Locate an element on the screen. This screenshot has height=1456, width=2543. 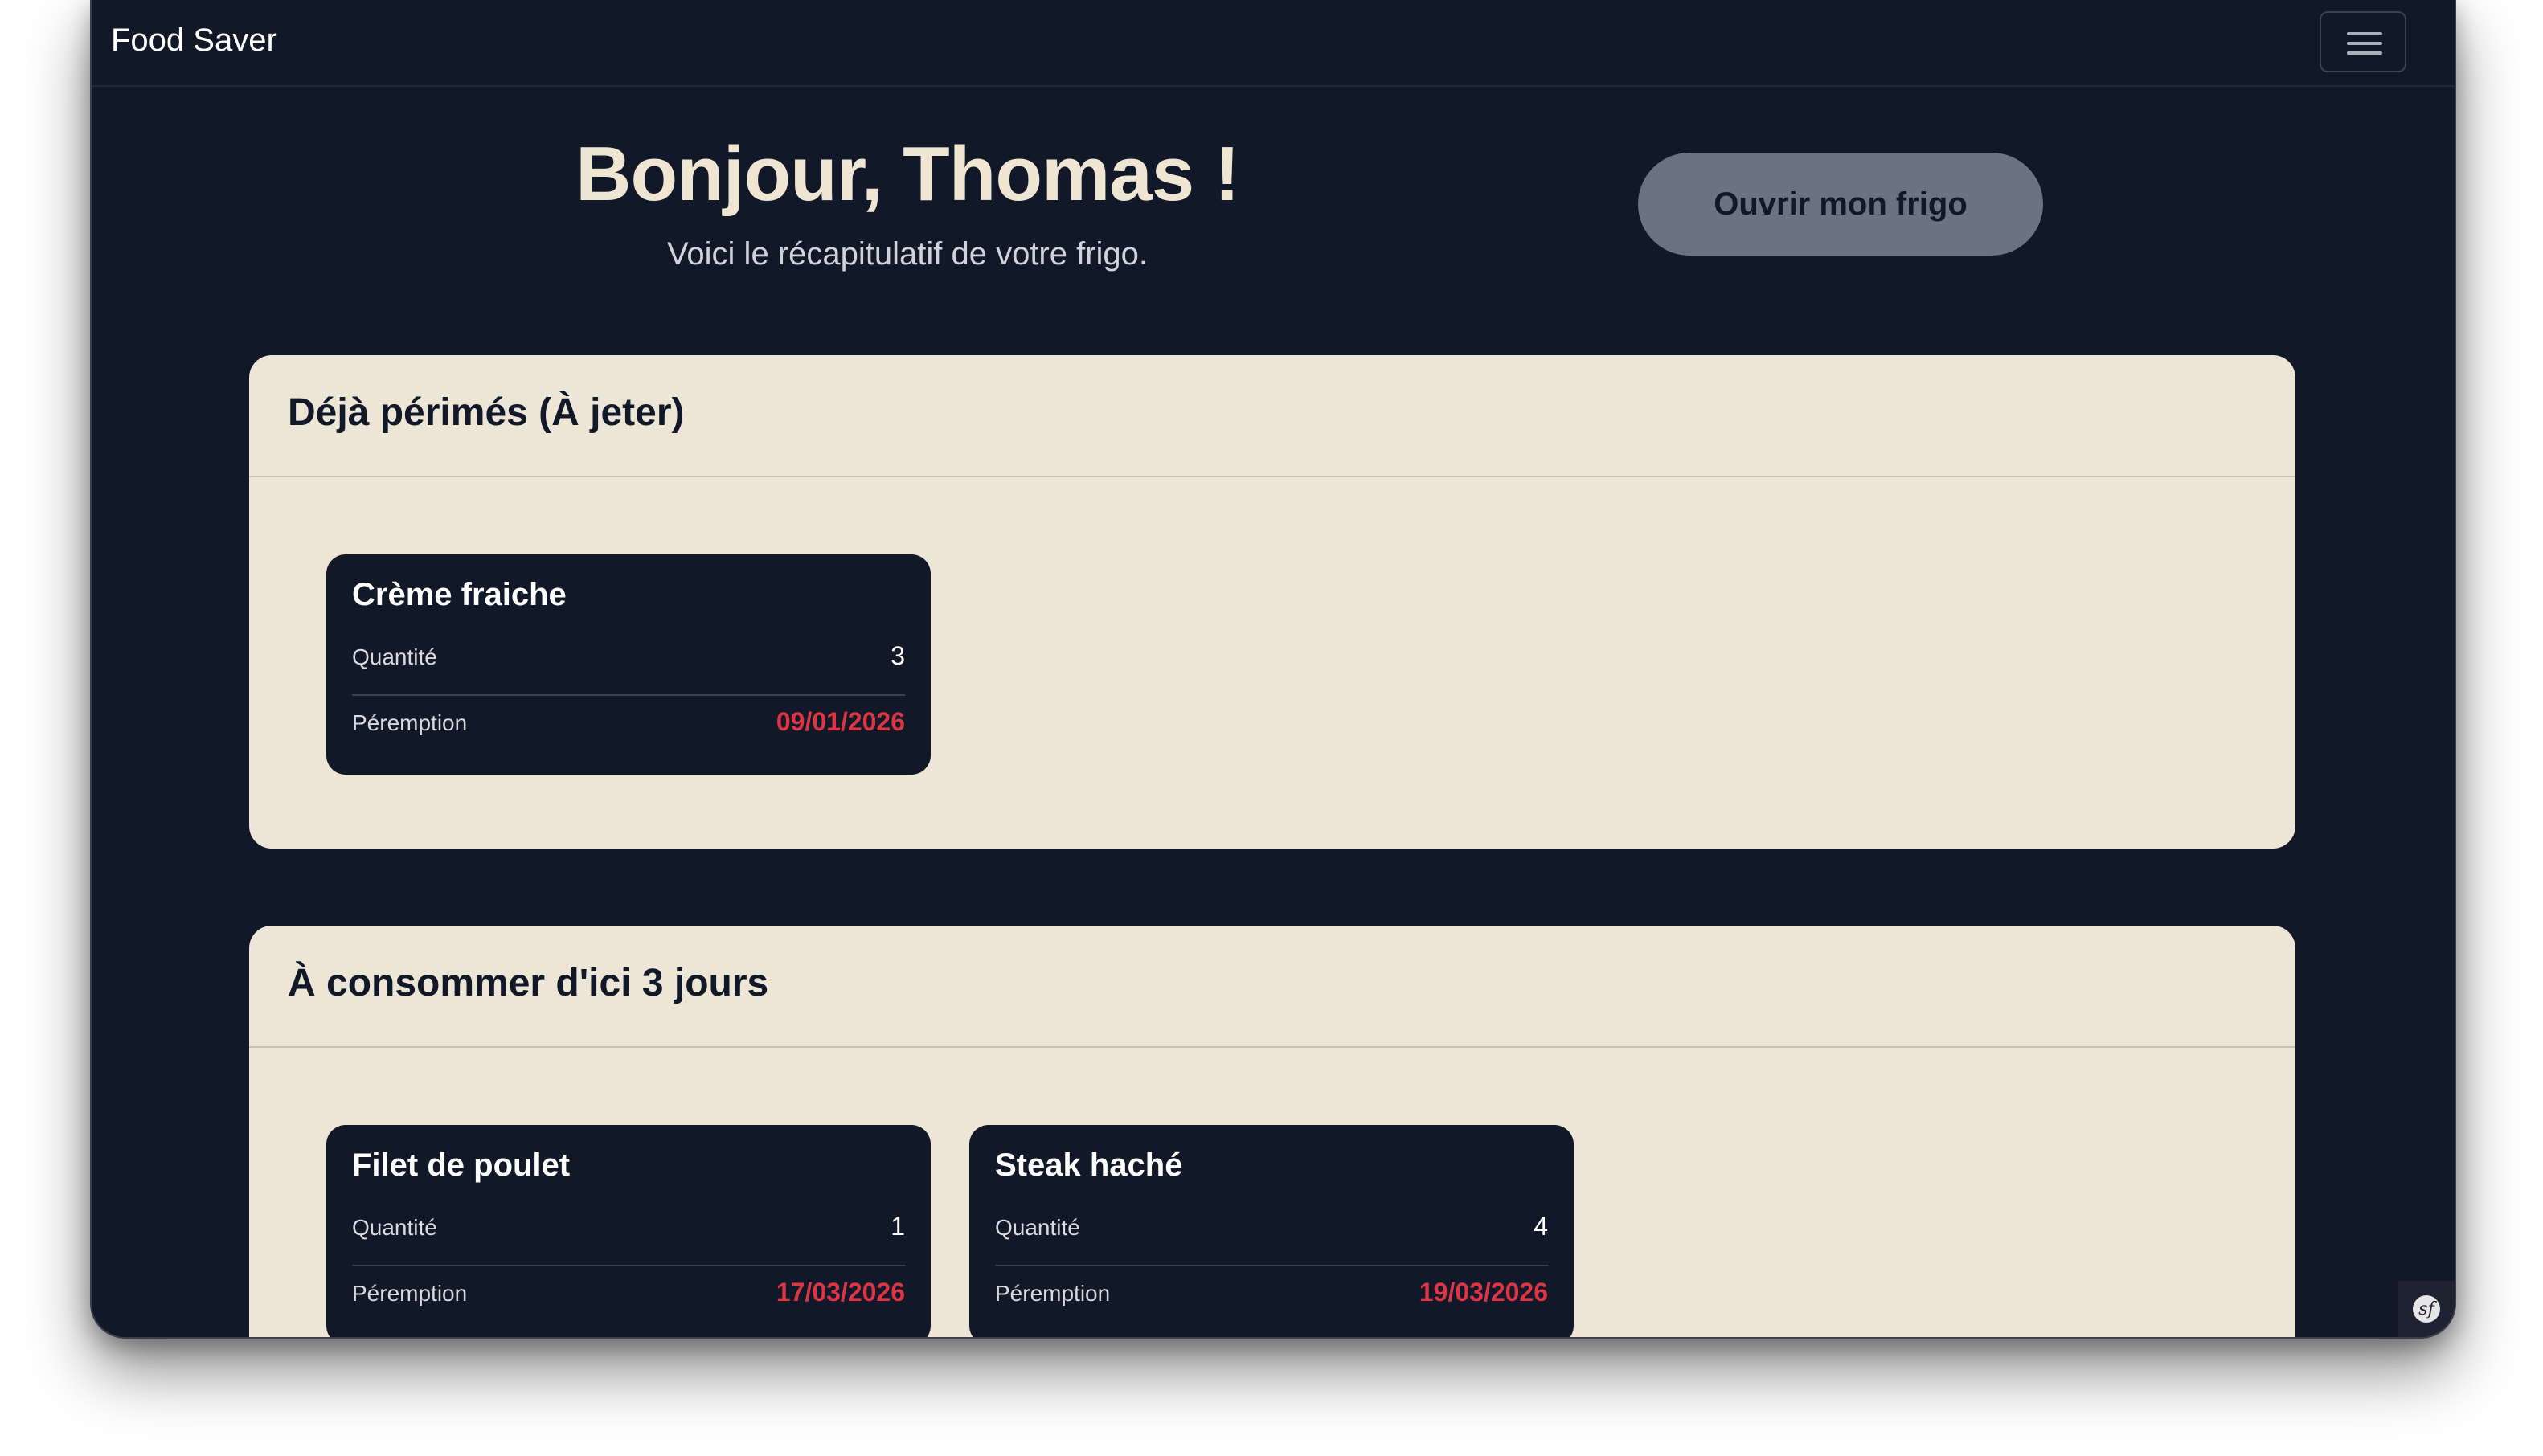
section-header: Déjà périmés (À jeter) is located at coordinates (1272, 416).